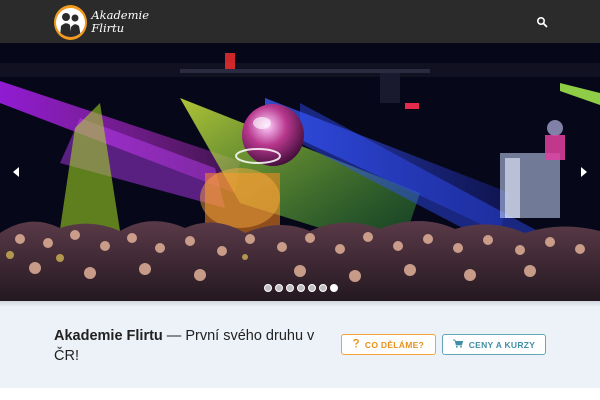 The height and width of the screenshot is (400, 600). I want to click on slider-prev-button, so click(16, 172).